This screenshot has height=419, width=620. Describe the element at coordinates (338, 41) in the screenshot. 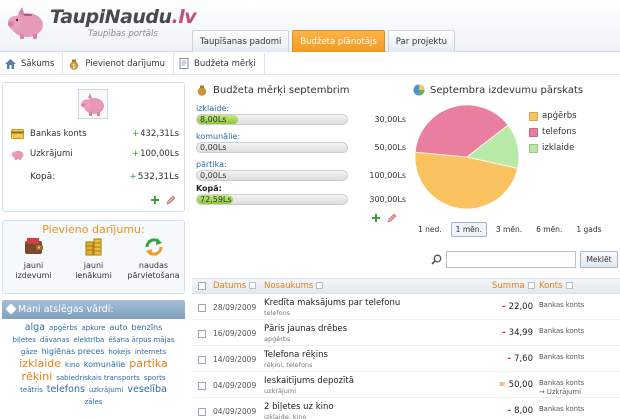

I see `tab-budget-planner: Budžeta plānotājs` at that location.